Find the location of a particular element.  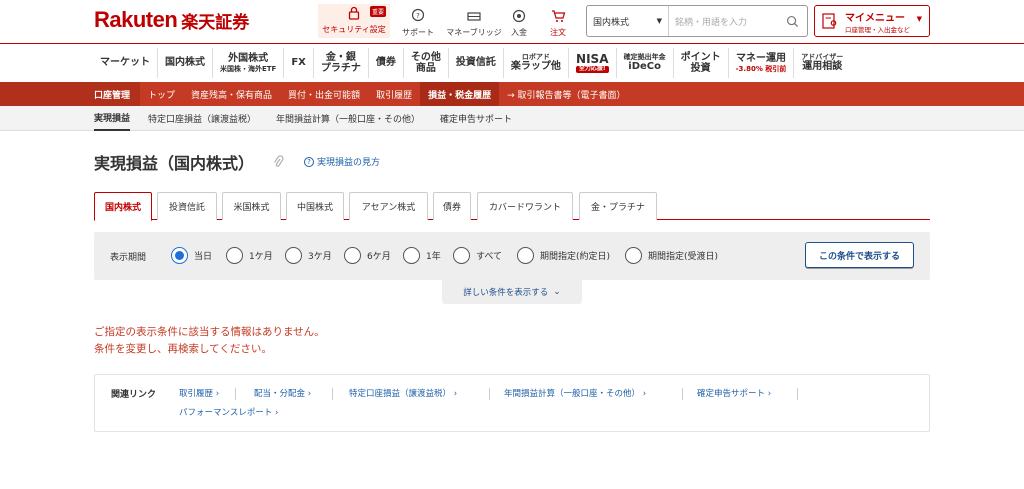

nav-bonds: 債券 is located at coordinates (385, 63).